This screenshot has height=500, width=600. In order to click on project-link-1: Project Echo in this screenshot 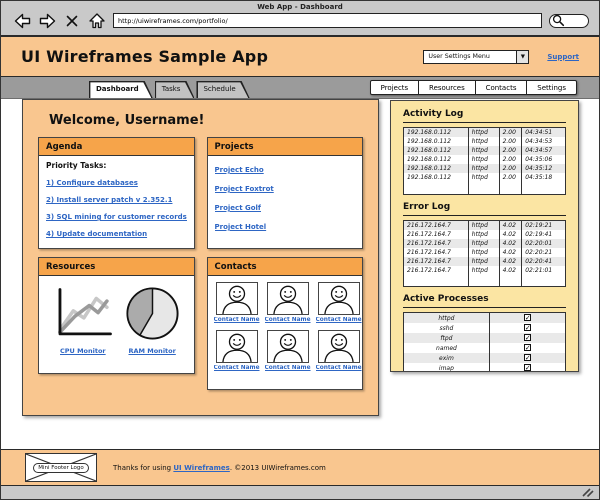, I will do `click(285, 170)`.